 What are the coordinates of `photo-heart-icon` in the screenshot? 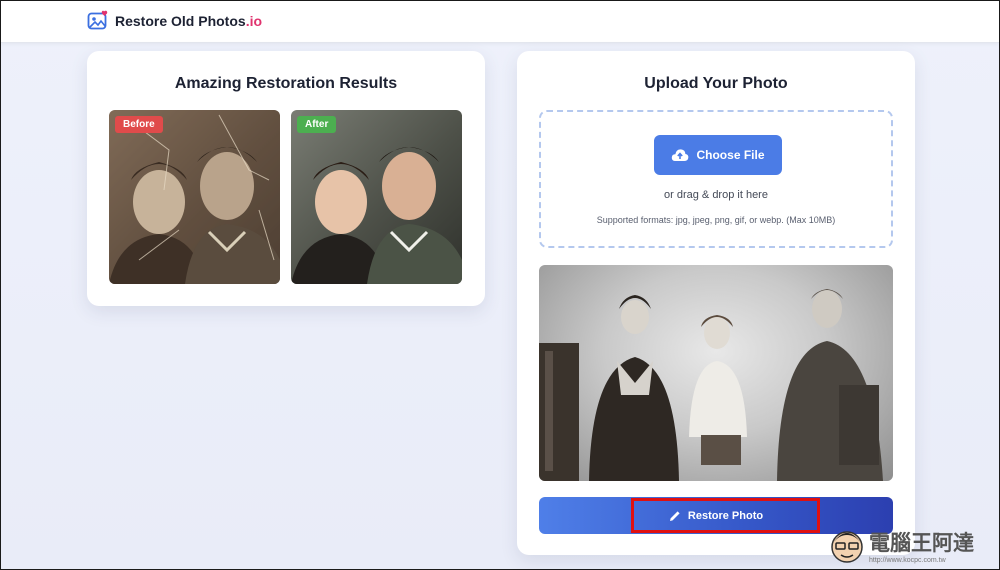 It's located at (97, 20).